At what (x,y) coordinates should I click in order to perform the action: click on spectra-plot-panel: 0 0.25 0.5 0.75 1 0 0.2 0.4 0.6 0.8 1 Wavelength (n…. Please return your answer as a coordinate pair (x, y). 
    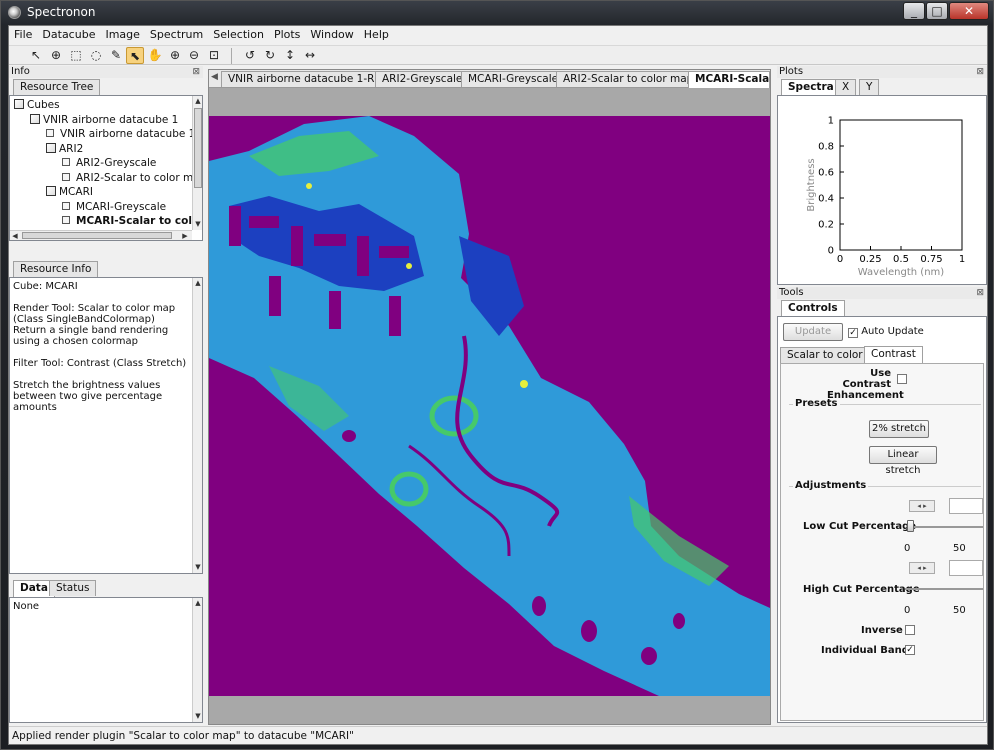
    Looking at the image, I should click on (882, 190).